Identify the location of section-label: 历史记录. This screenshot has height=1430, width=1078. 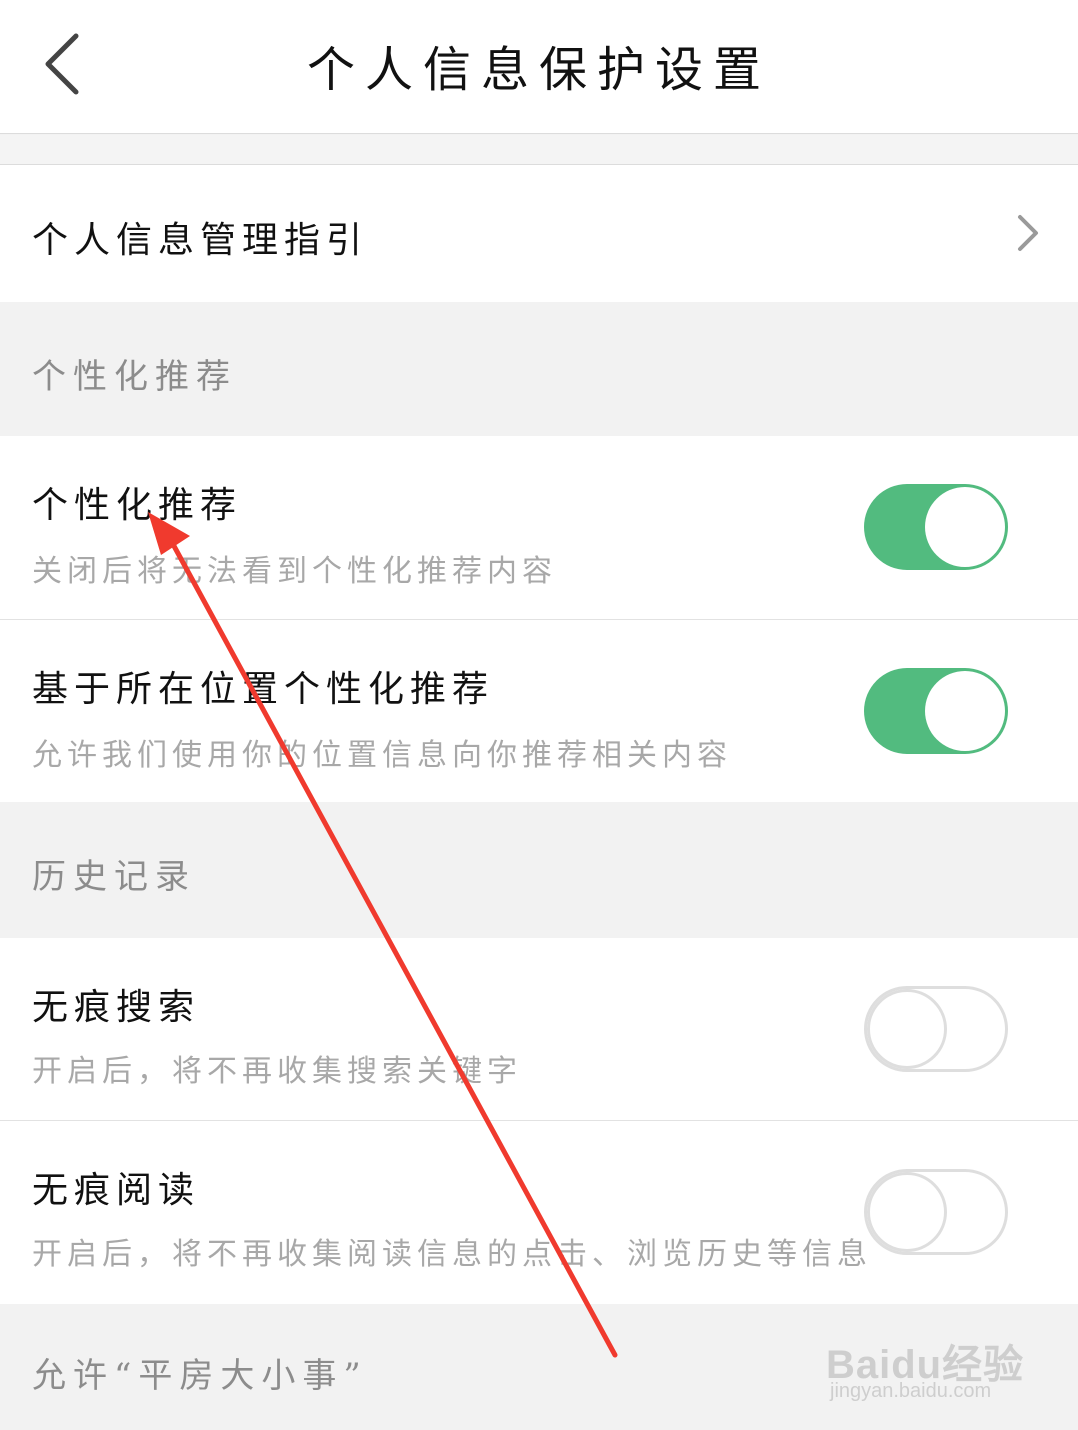
(114, 877).